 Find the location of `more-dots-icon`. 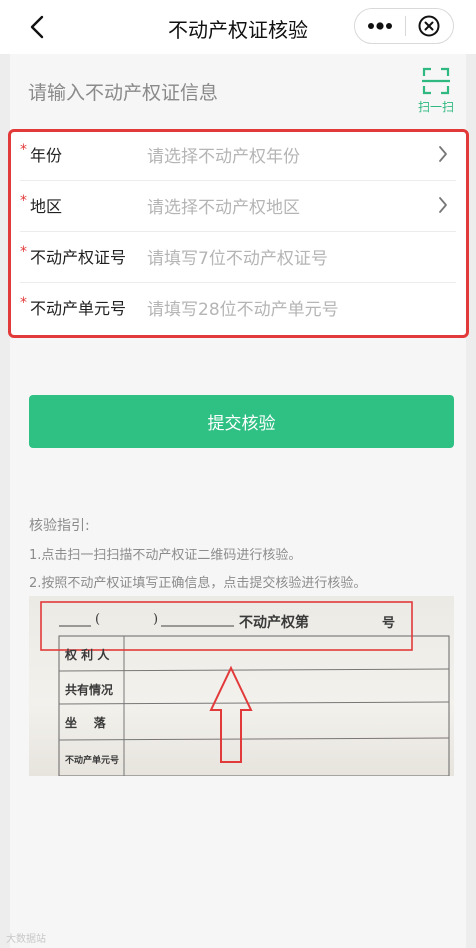

more-dots-icon is located at coordinates (379, 26).